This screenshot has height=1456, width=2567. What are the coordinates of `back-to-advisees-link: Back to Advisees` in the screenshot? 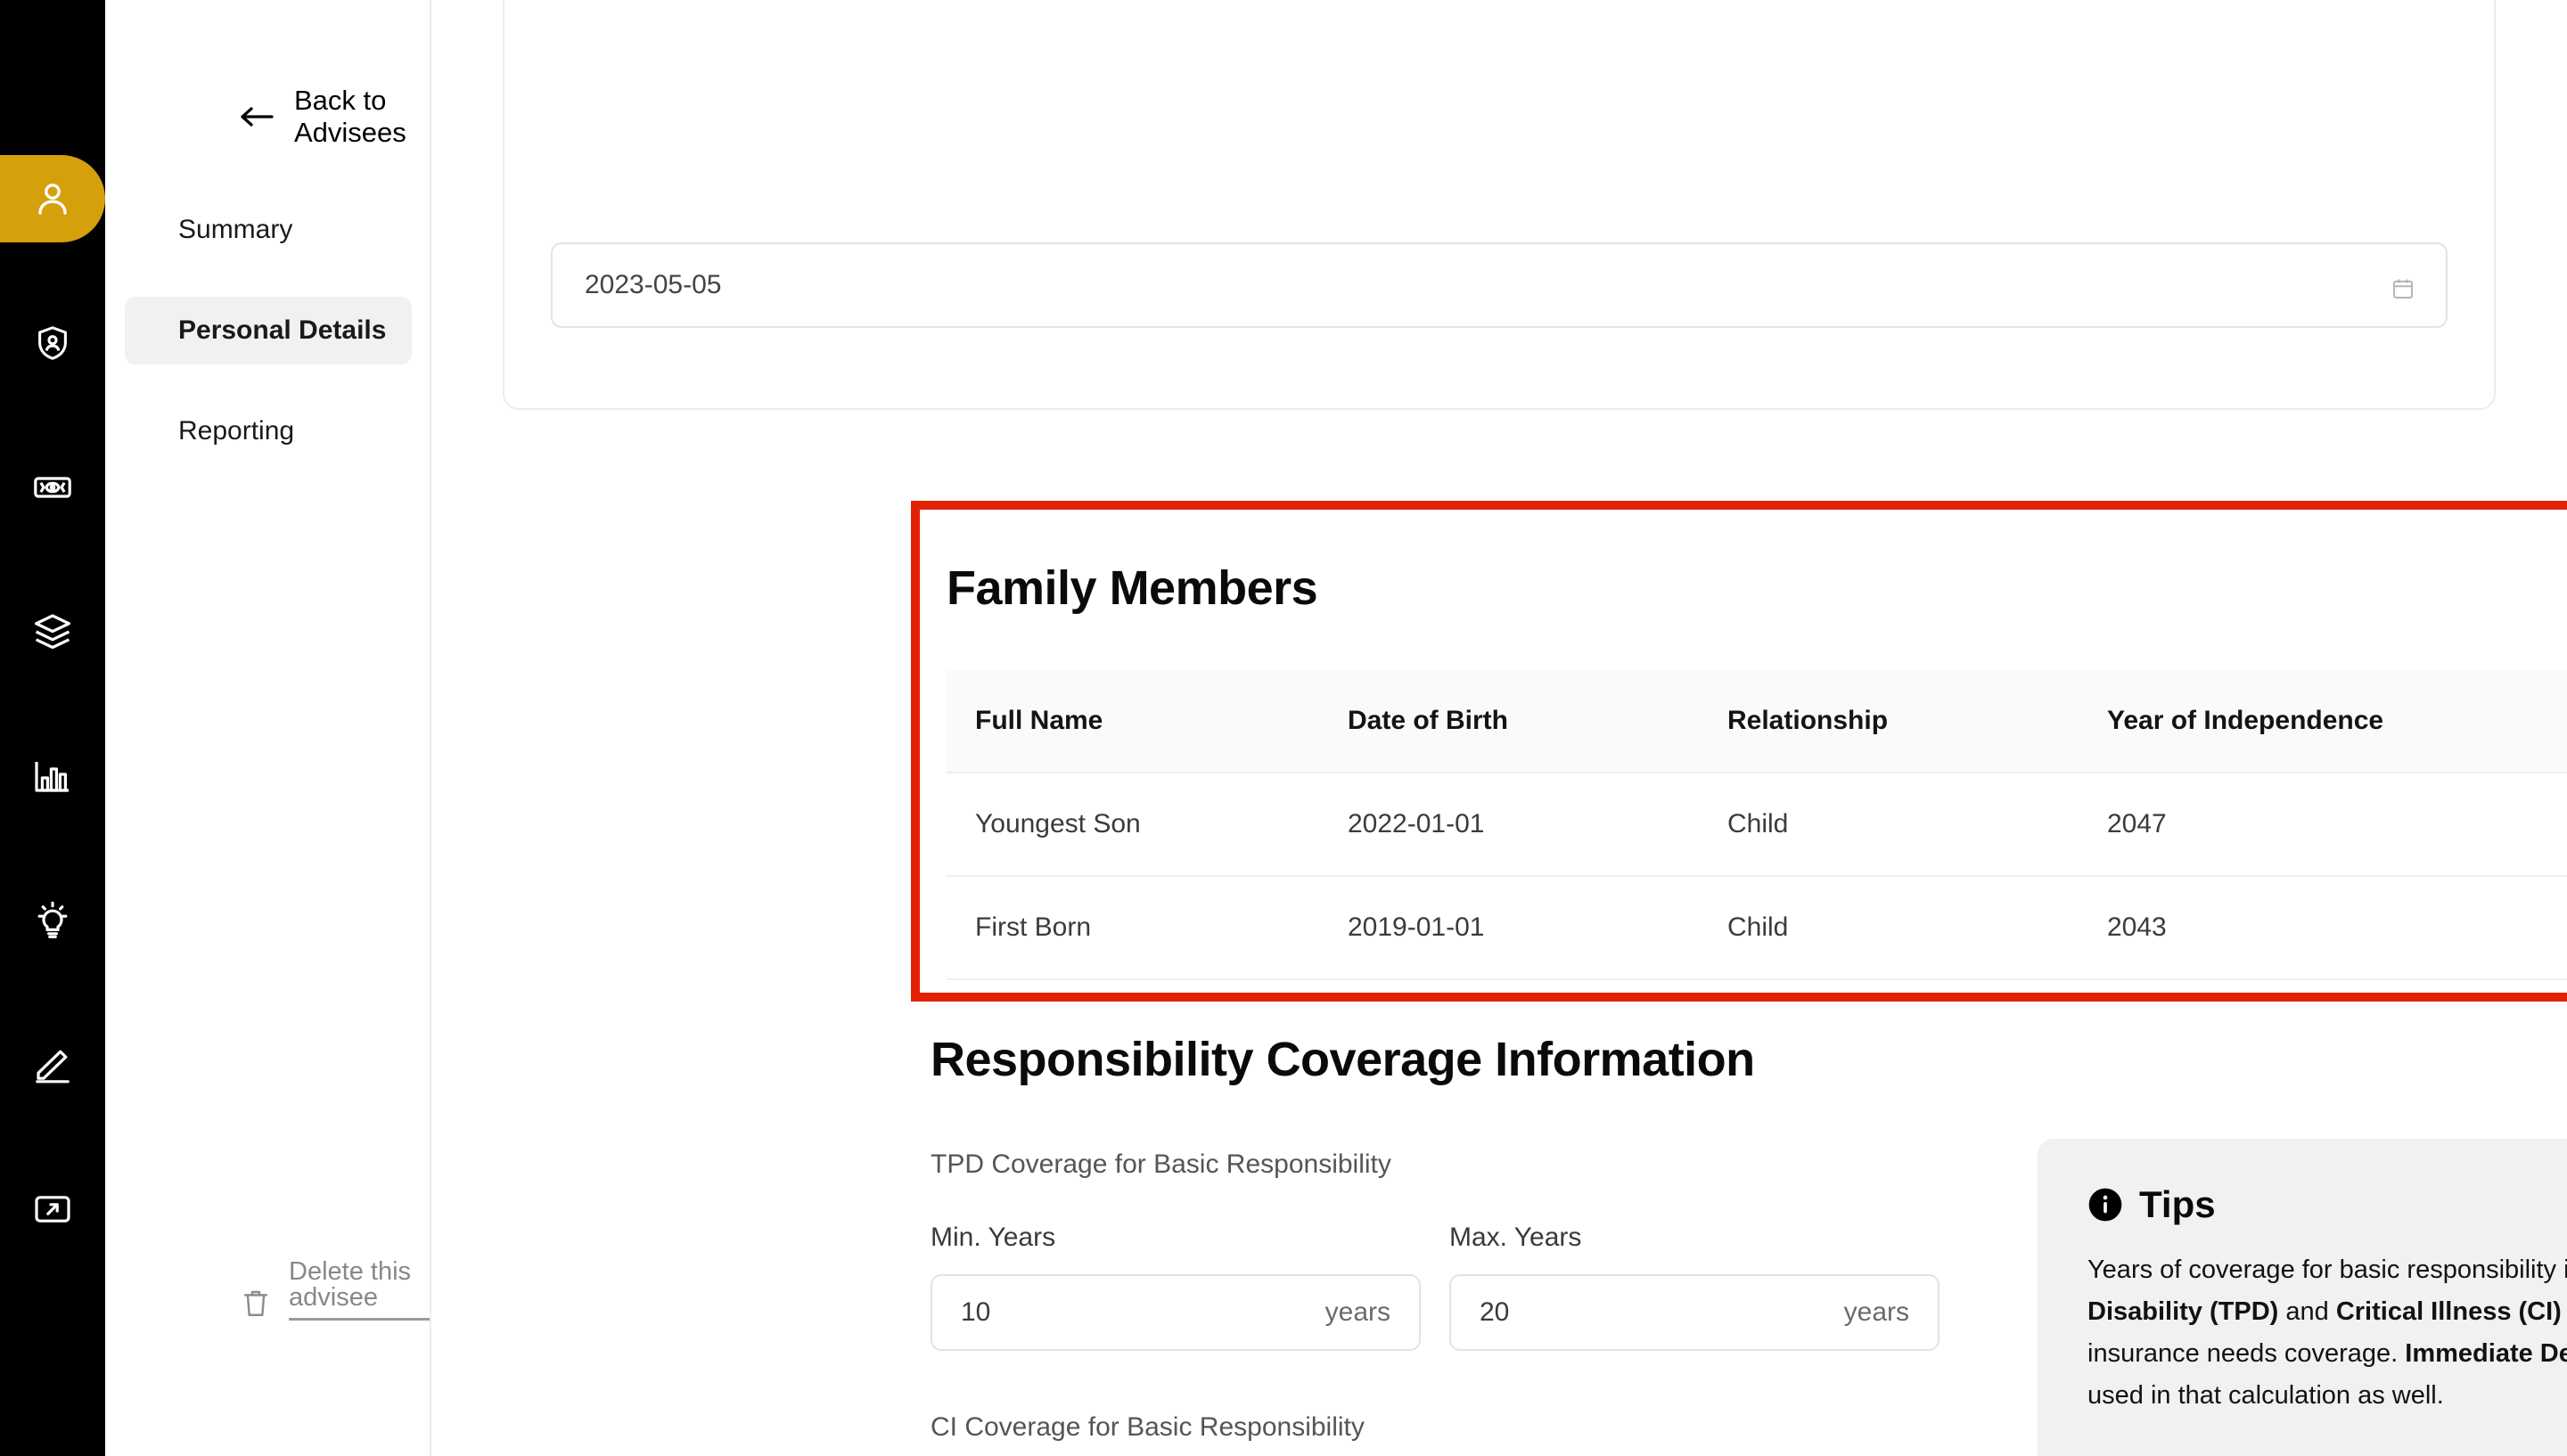 It's located at (334, 117).